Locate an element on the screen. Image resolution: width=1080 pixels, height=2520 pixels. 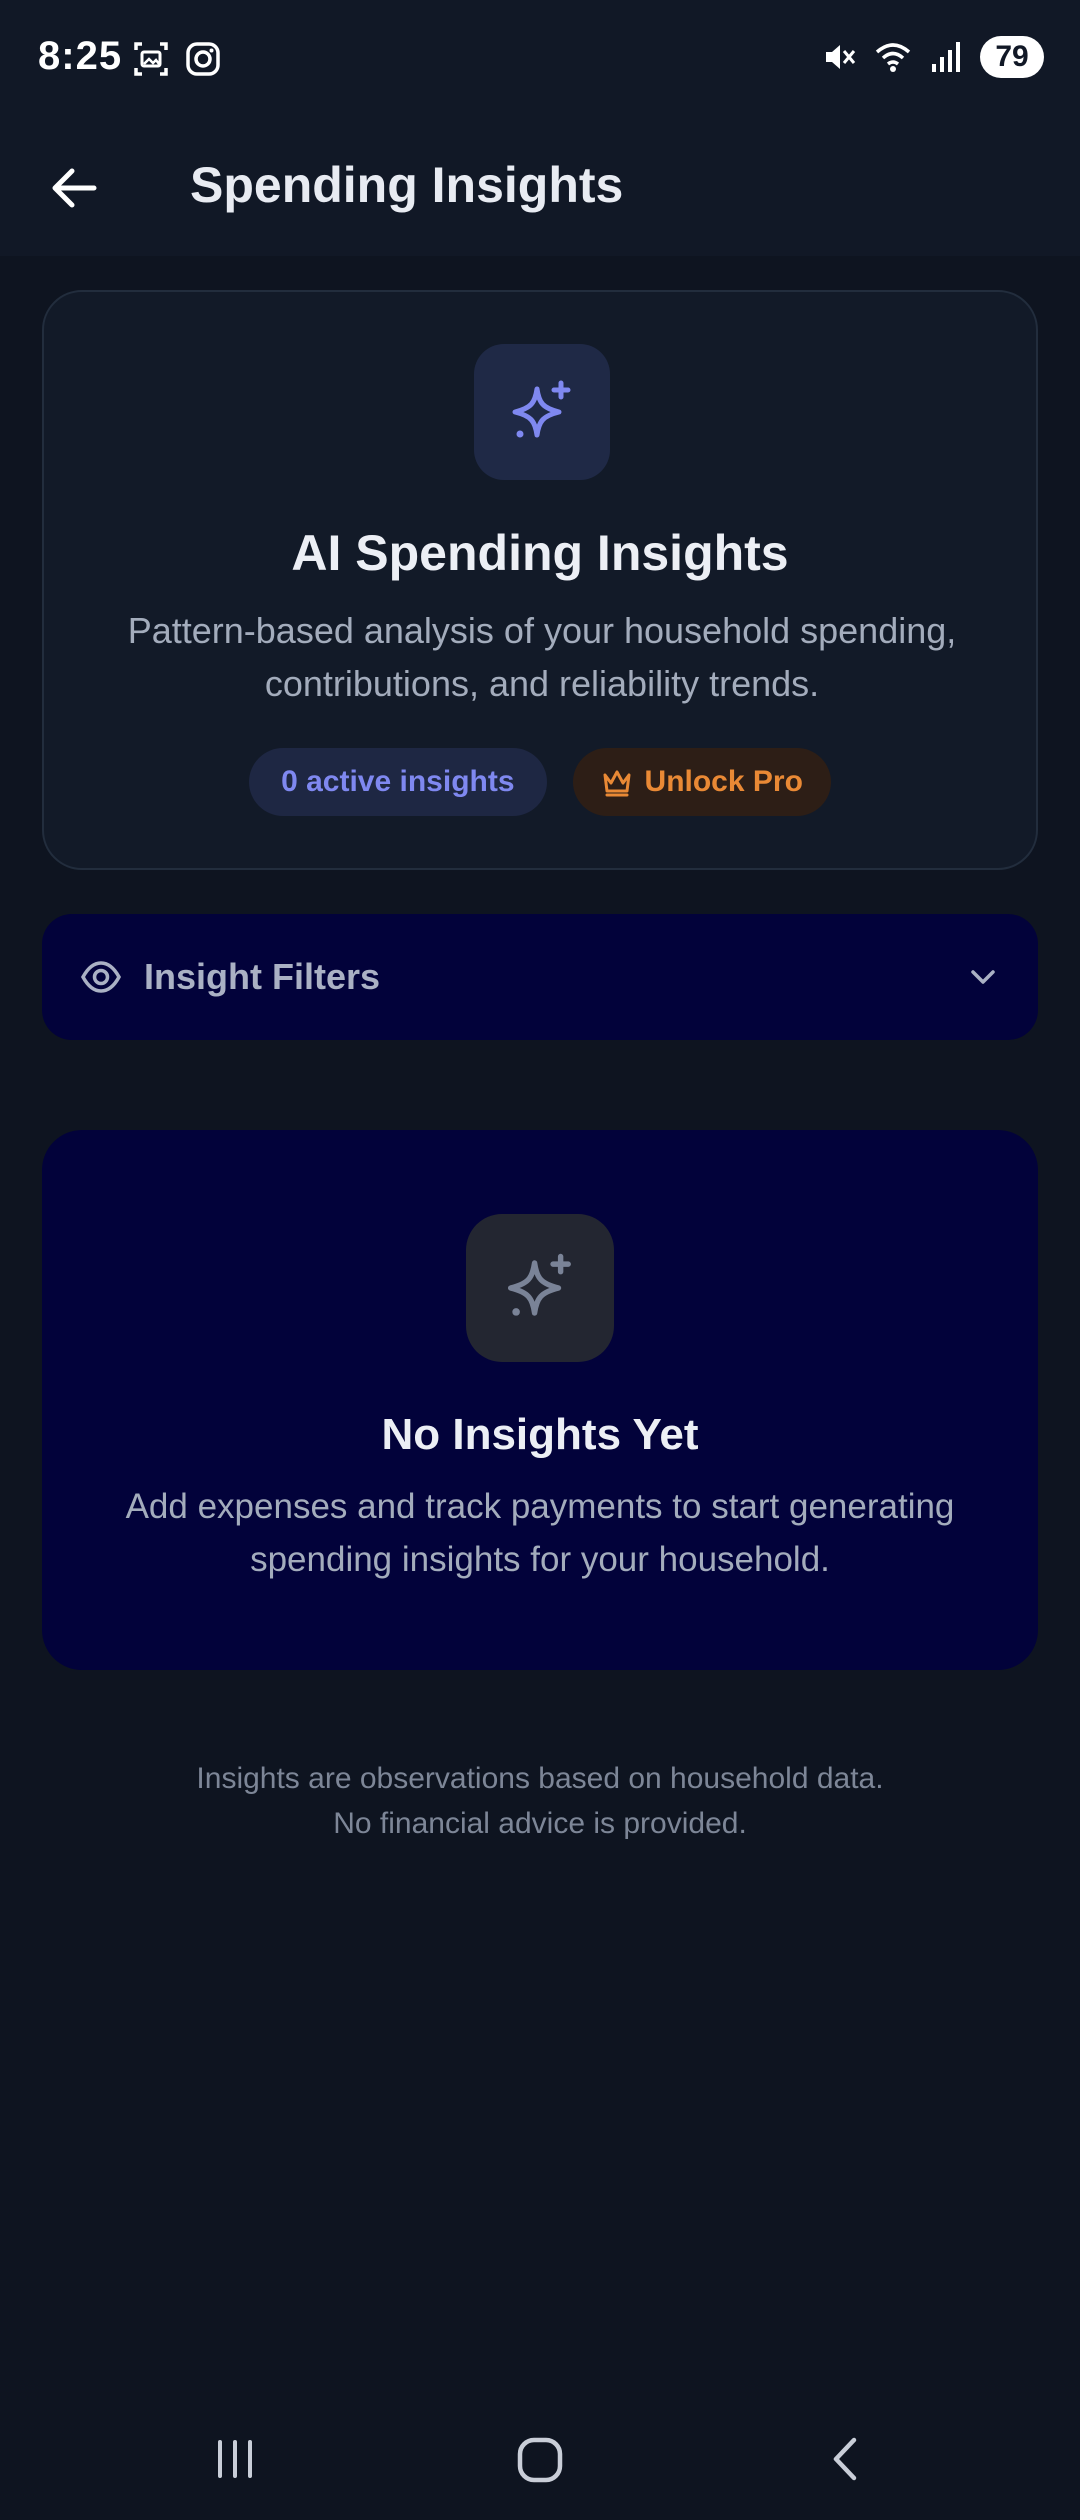
unlock-pro-button: Unlock Pro is located at coordinates (701, 782).